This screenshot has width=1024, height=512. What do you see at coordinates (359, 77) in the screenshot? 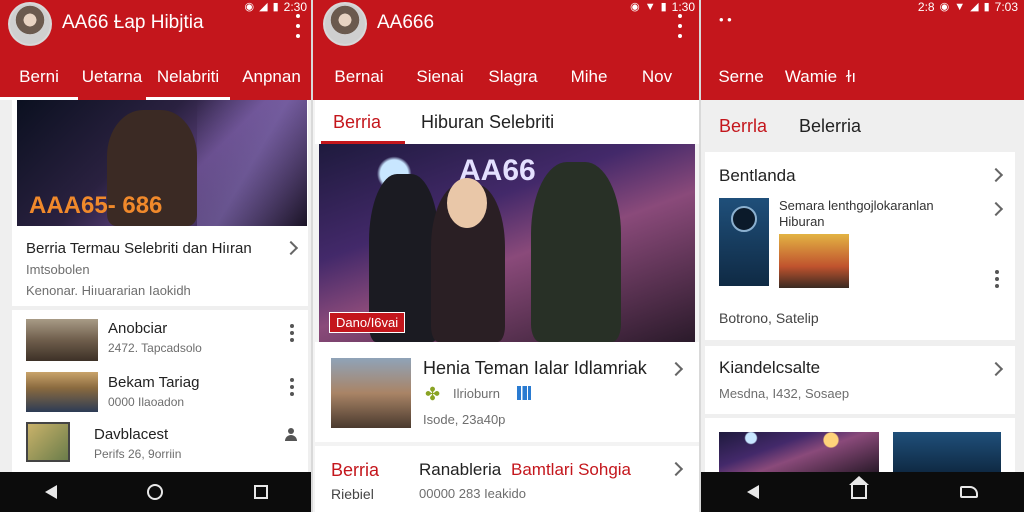
I see `tab-bernai: Bernai` at bounding box center [359, 77].